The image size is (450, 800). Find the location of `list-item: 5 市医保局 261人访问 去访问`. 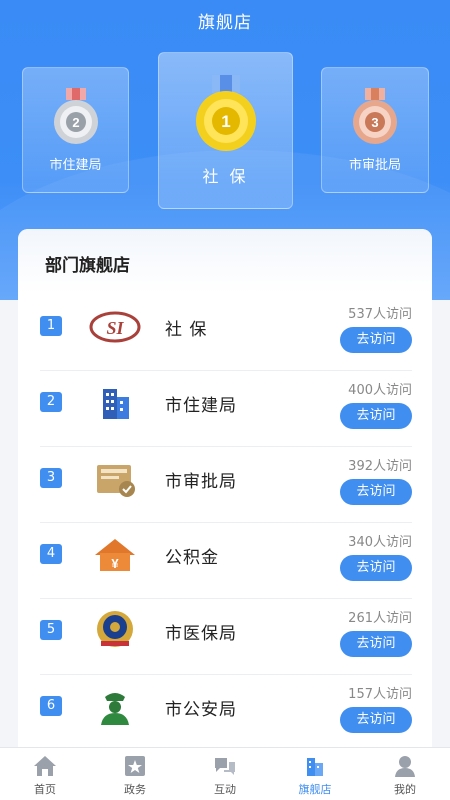

list-item: 5 市医保局 261人访问 去访问 is located at coordinates (226, 637).